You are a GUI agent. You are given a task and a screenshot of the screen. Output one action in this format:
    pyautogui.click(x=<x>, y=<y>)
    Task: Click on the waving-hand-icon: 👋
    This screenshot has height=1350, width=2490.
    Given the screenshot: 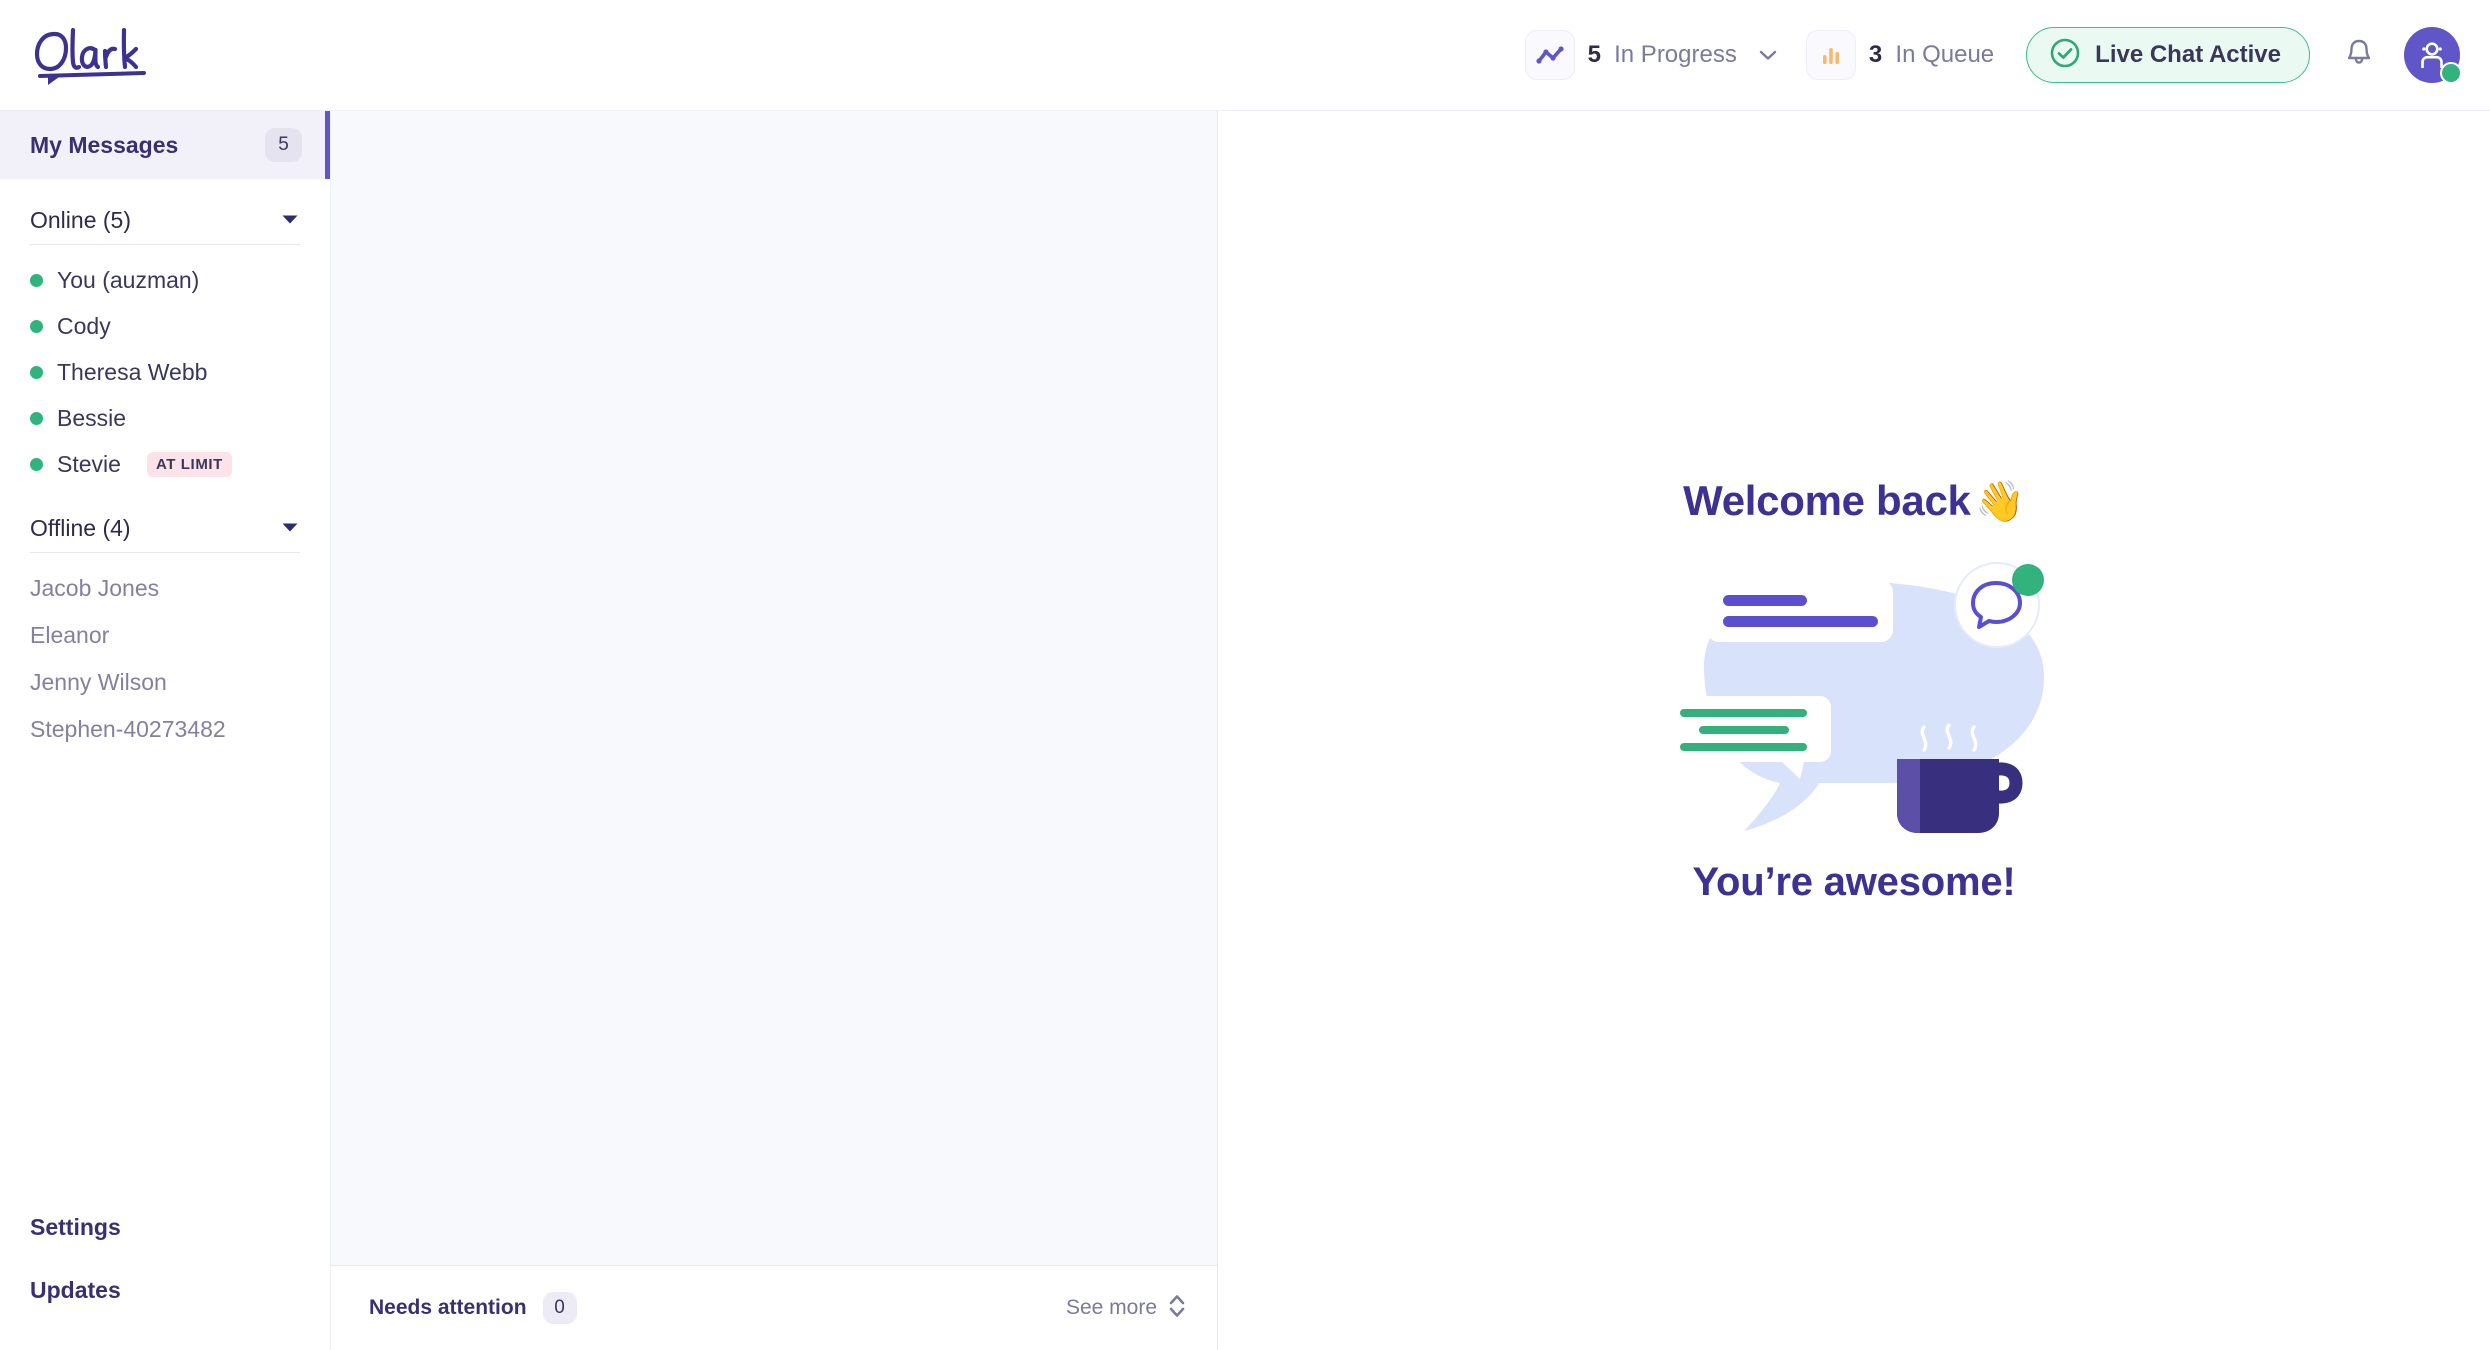 What is the action you would take?
    pyautogui.click(x=2000, y=501)
    